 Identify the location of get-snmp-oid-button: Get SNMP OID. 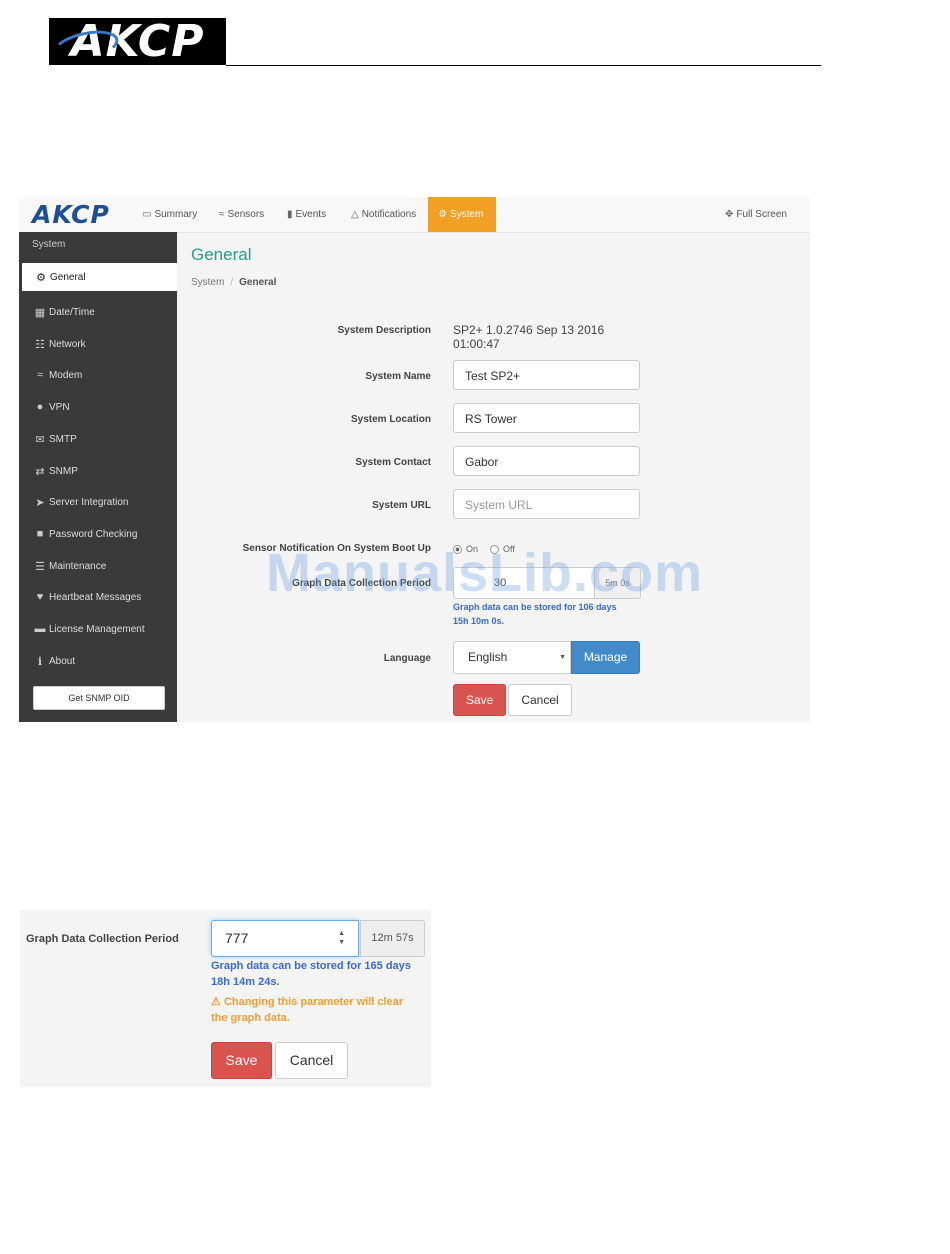
(99, 698).